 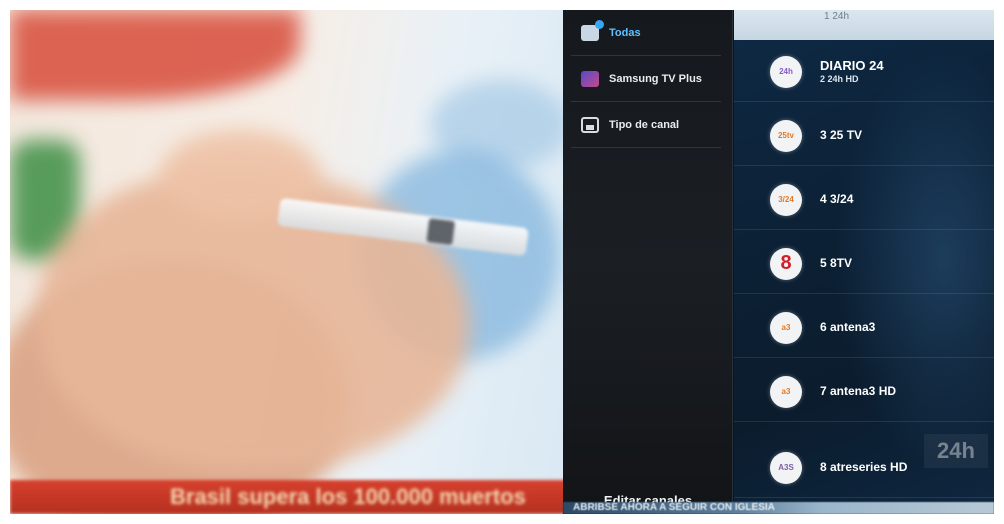 I want to click on channel-label: 7 antena3 HD, so click(x=858, y=391).